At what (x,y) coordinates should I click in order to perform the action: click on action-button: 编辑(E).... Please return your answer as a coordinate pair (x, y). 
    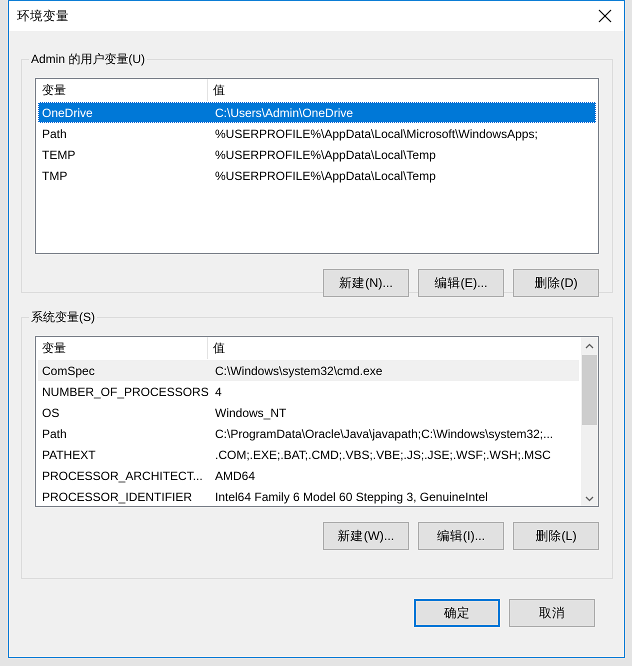
    Looking at the image, I should click on (461, 283).